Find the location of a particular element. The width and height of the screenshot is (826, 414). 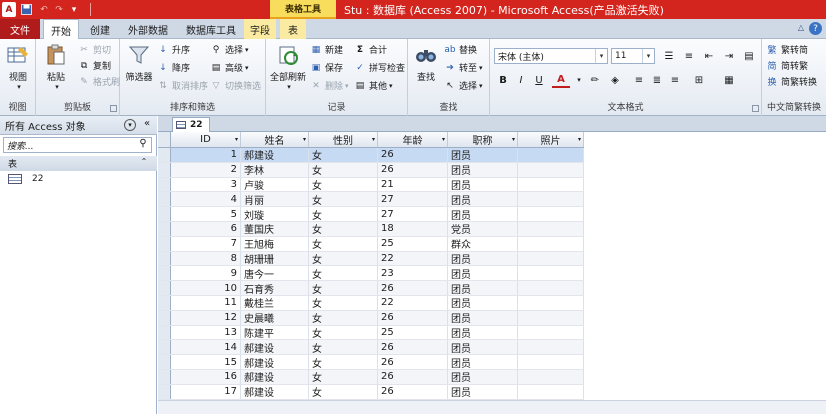

table-cell: 25 is located at coordinates (413, 332).